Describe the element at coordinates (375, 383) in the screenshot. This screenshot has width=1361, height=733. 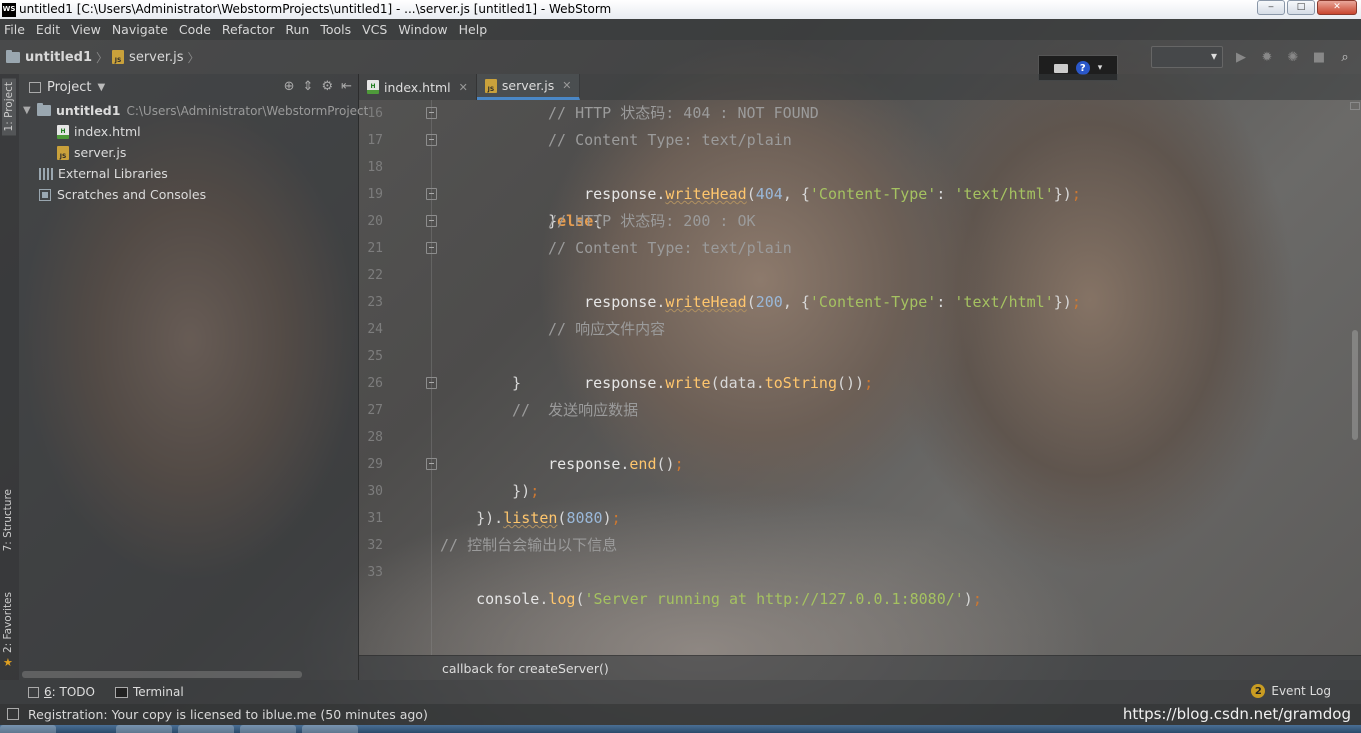
I see `line-number: 26` at that location.